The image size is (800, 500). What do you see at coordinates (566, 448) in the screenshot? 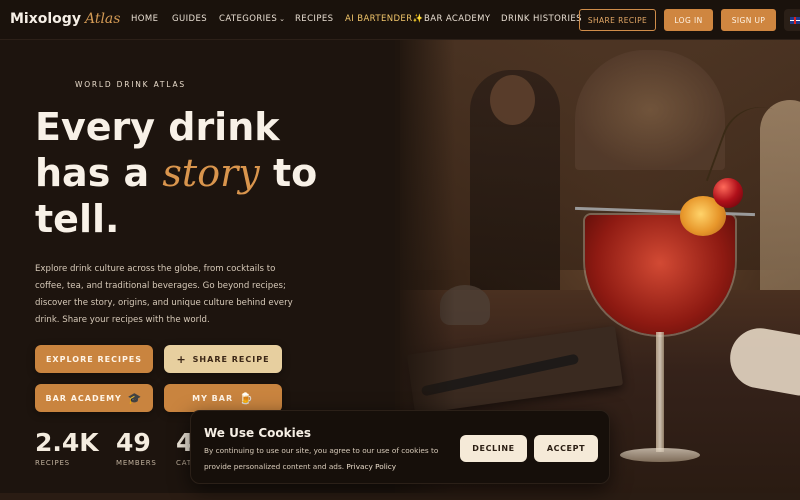
I see `accept-cookies-button: ACCEPT` at bounding box center [566, 448].